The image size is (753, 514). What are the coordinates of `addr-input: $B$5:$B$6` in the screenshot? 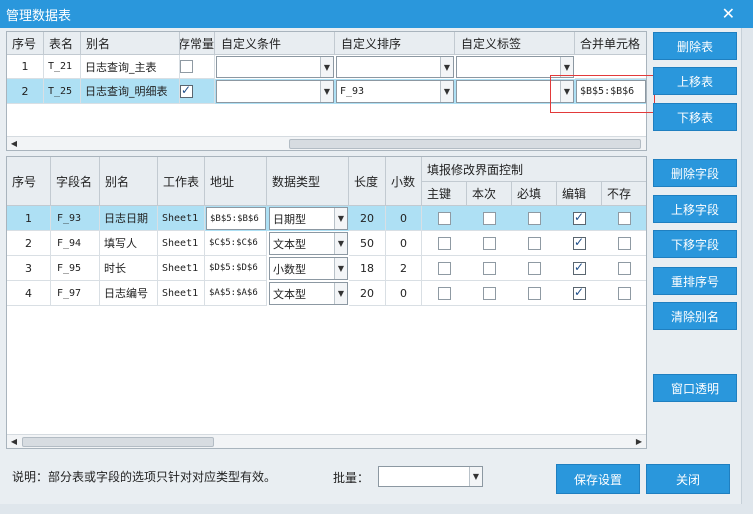 It's located at (236, 218).